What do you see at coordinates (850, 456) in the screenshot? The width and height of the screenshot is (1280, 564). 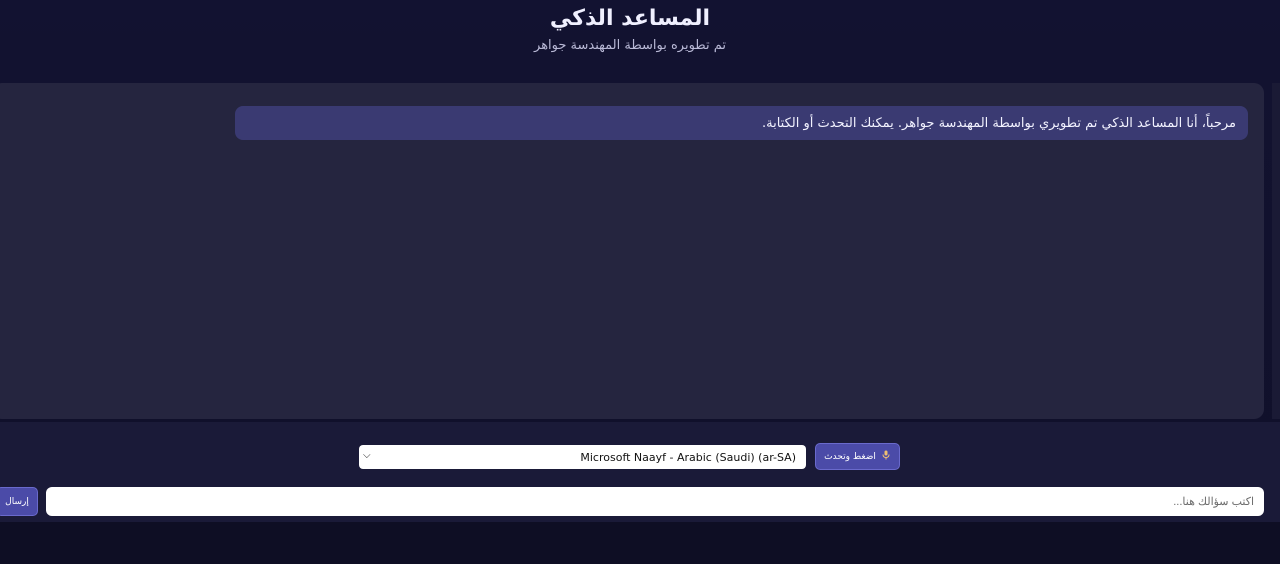 I see `push-to-talk-label: اضغط وتحدث` at bounding box center [850, 456].